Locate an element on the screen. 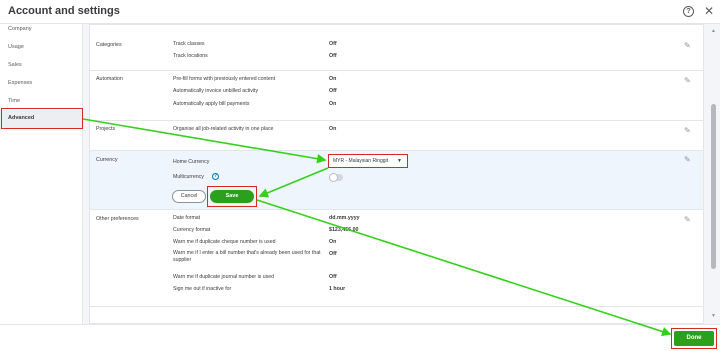 This screenshot has width=720, height=351. footer is located at coordinates (360, 337).